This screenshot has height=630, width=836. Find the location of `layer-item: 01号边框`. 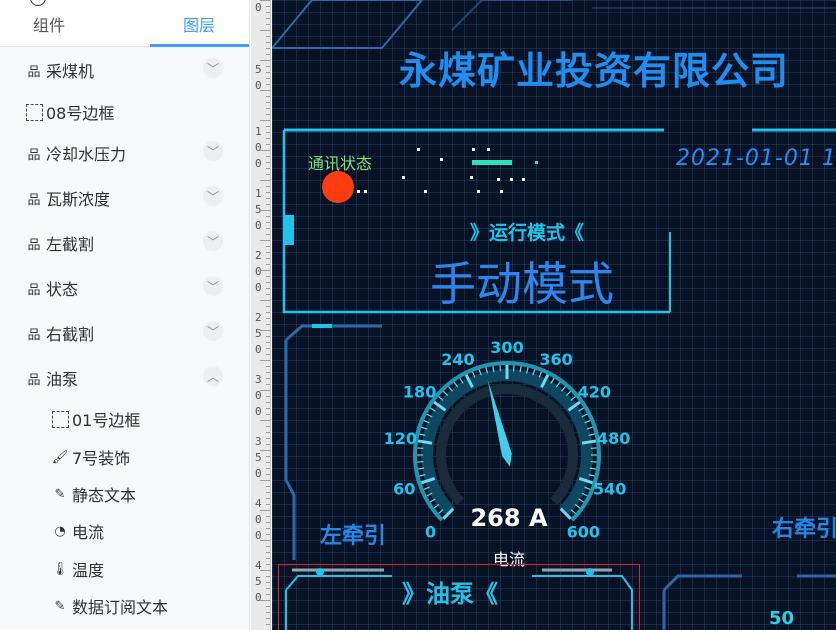

layer-item: 01号边框 is located at coordinates (124, 419).